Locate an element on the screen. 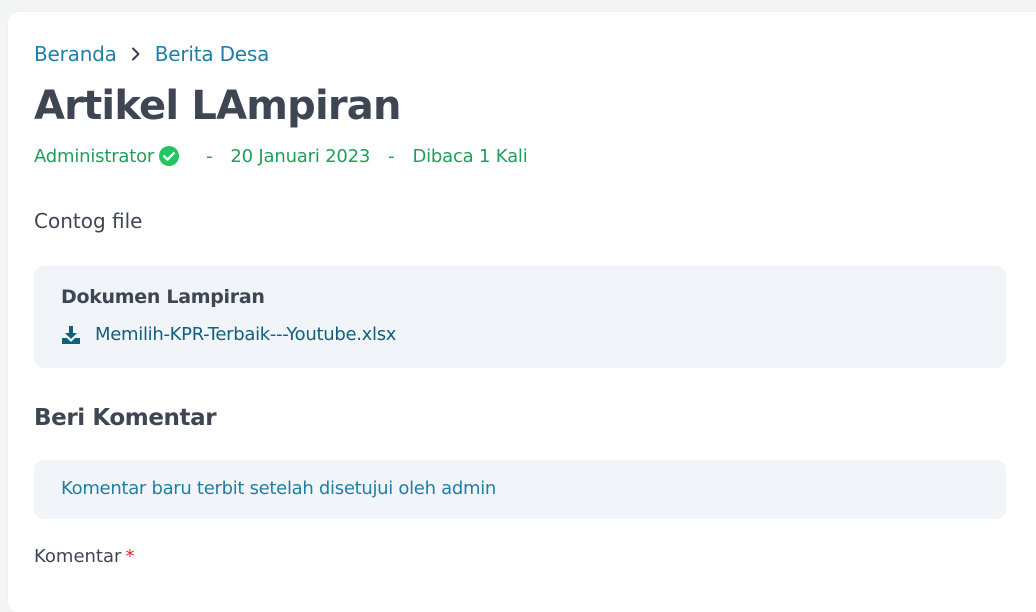 This screenshot has height=612, width=1036. required-mark: * is located at coordinates (130, 556).